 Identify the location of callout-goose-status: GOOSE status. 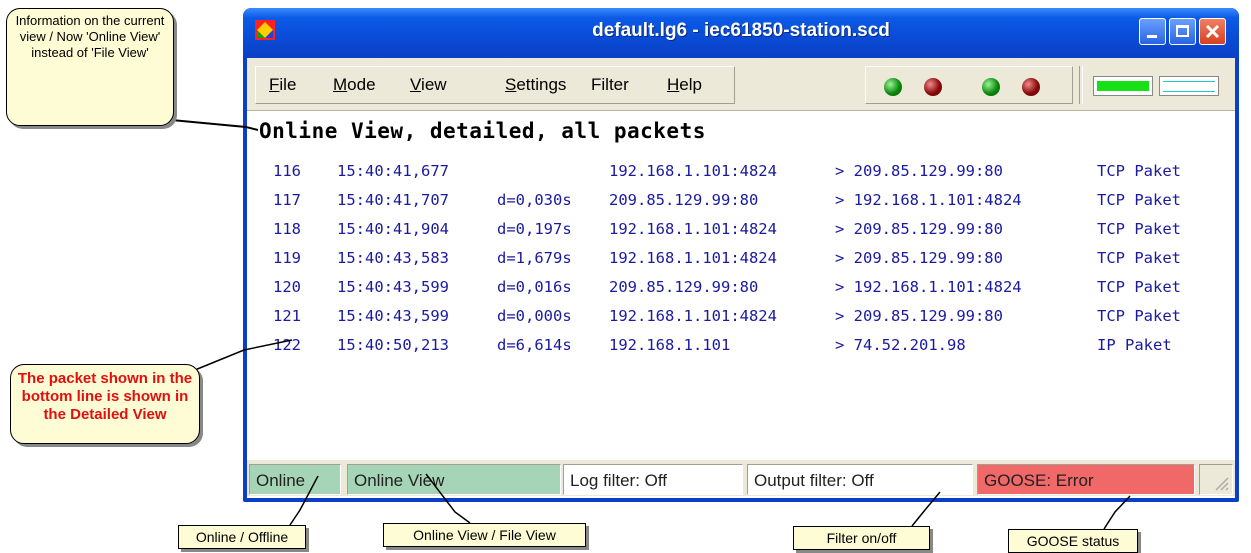
(1073, 541).